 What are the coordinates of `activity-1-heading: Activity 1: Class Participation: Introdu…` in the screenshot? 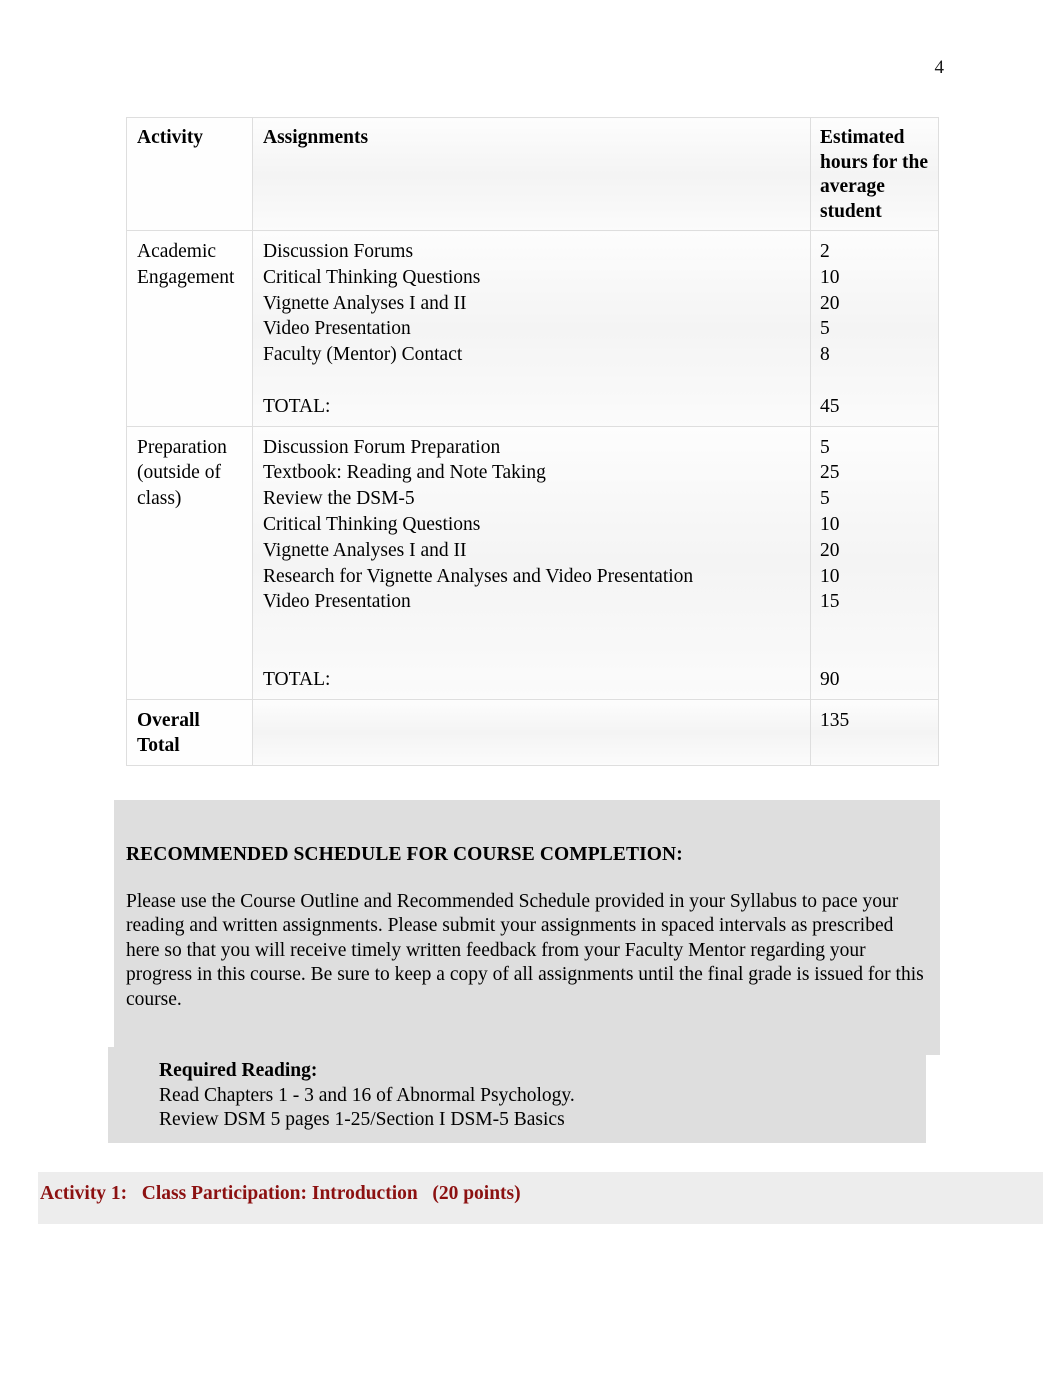 It's located at (280, 1193).